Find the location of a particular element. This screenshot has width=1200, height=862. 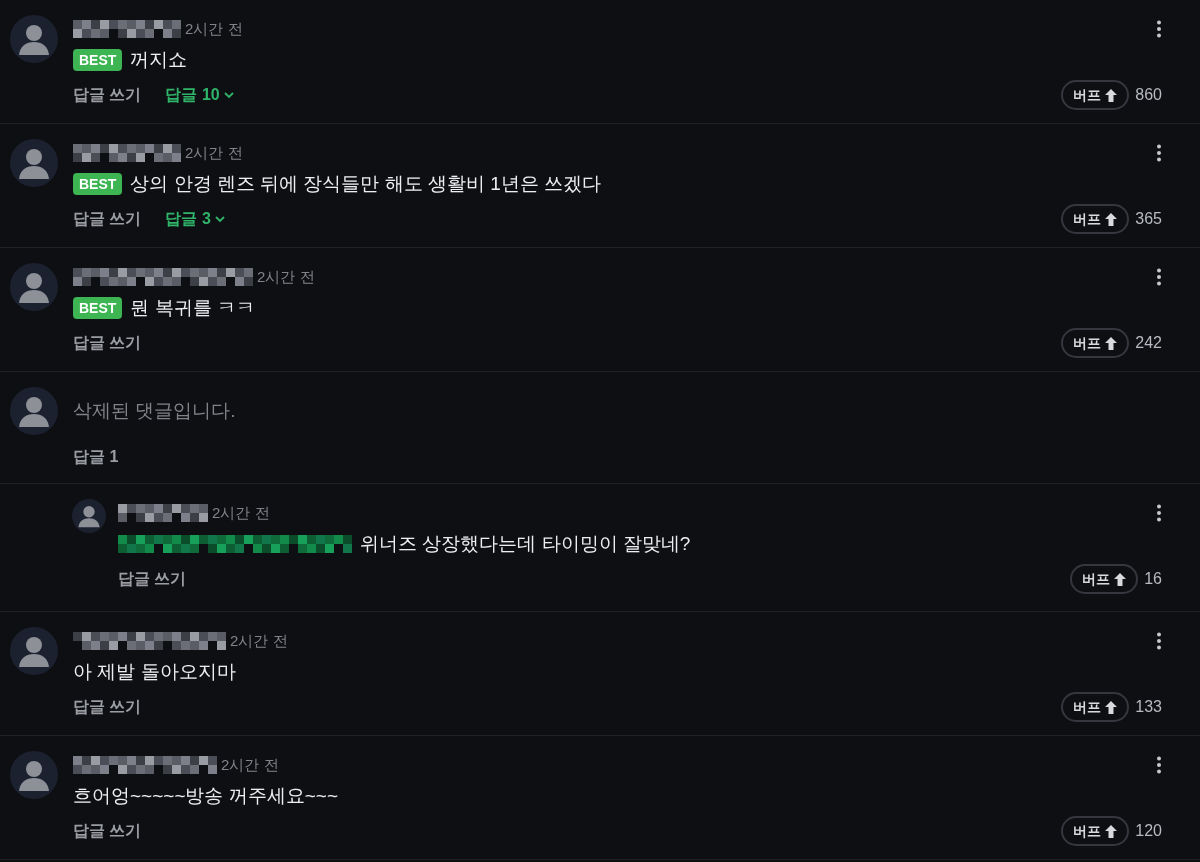

comment-text: 뭔 복귀를 ㅋㅋ is located at coordinates (192, 307).